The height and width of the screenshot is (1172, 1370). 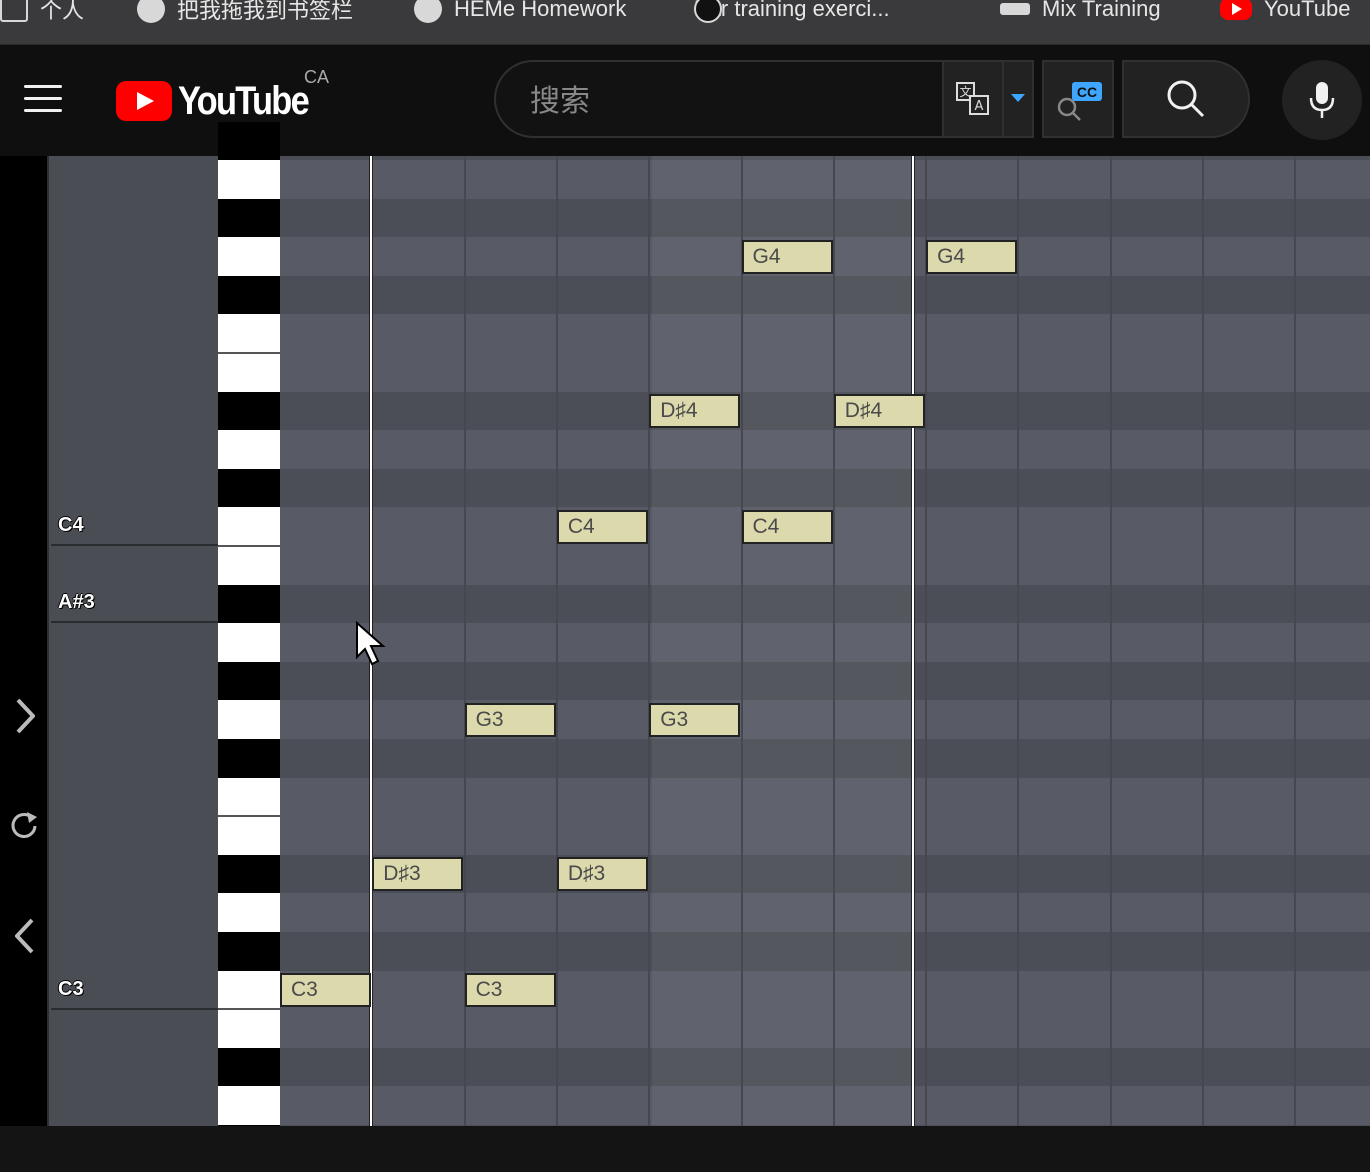 I want to click on bookmark-personal: 个人, so click(x=42, y=12).